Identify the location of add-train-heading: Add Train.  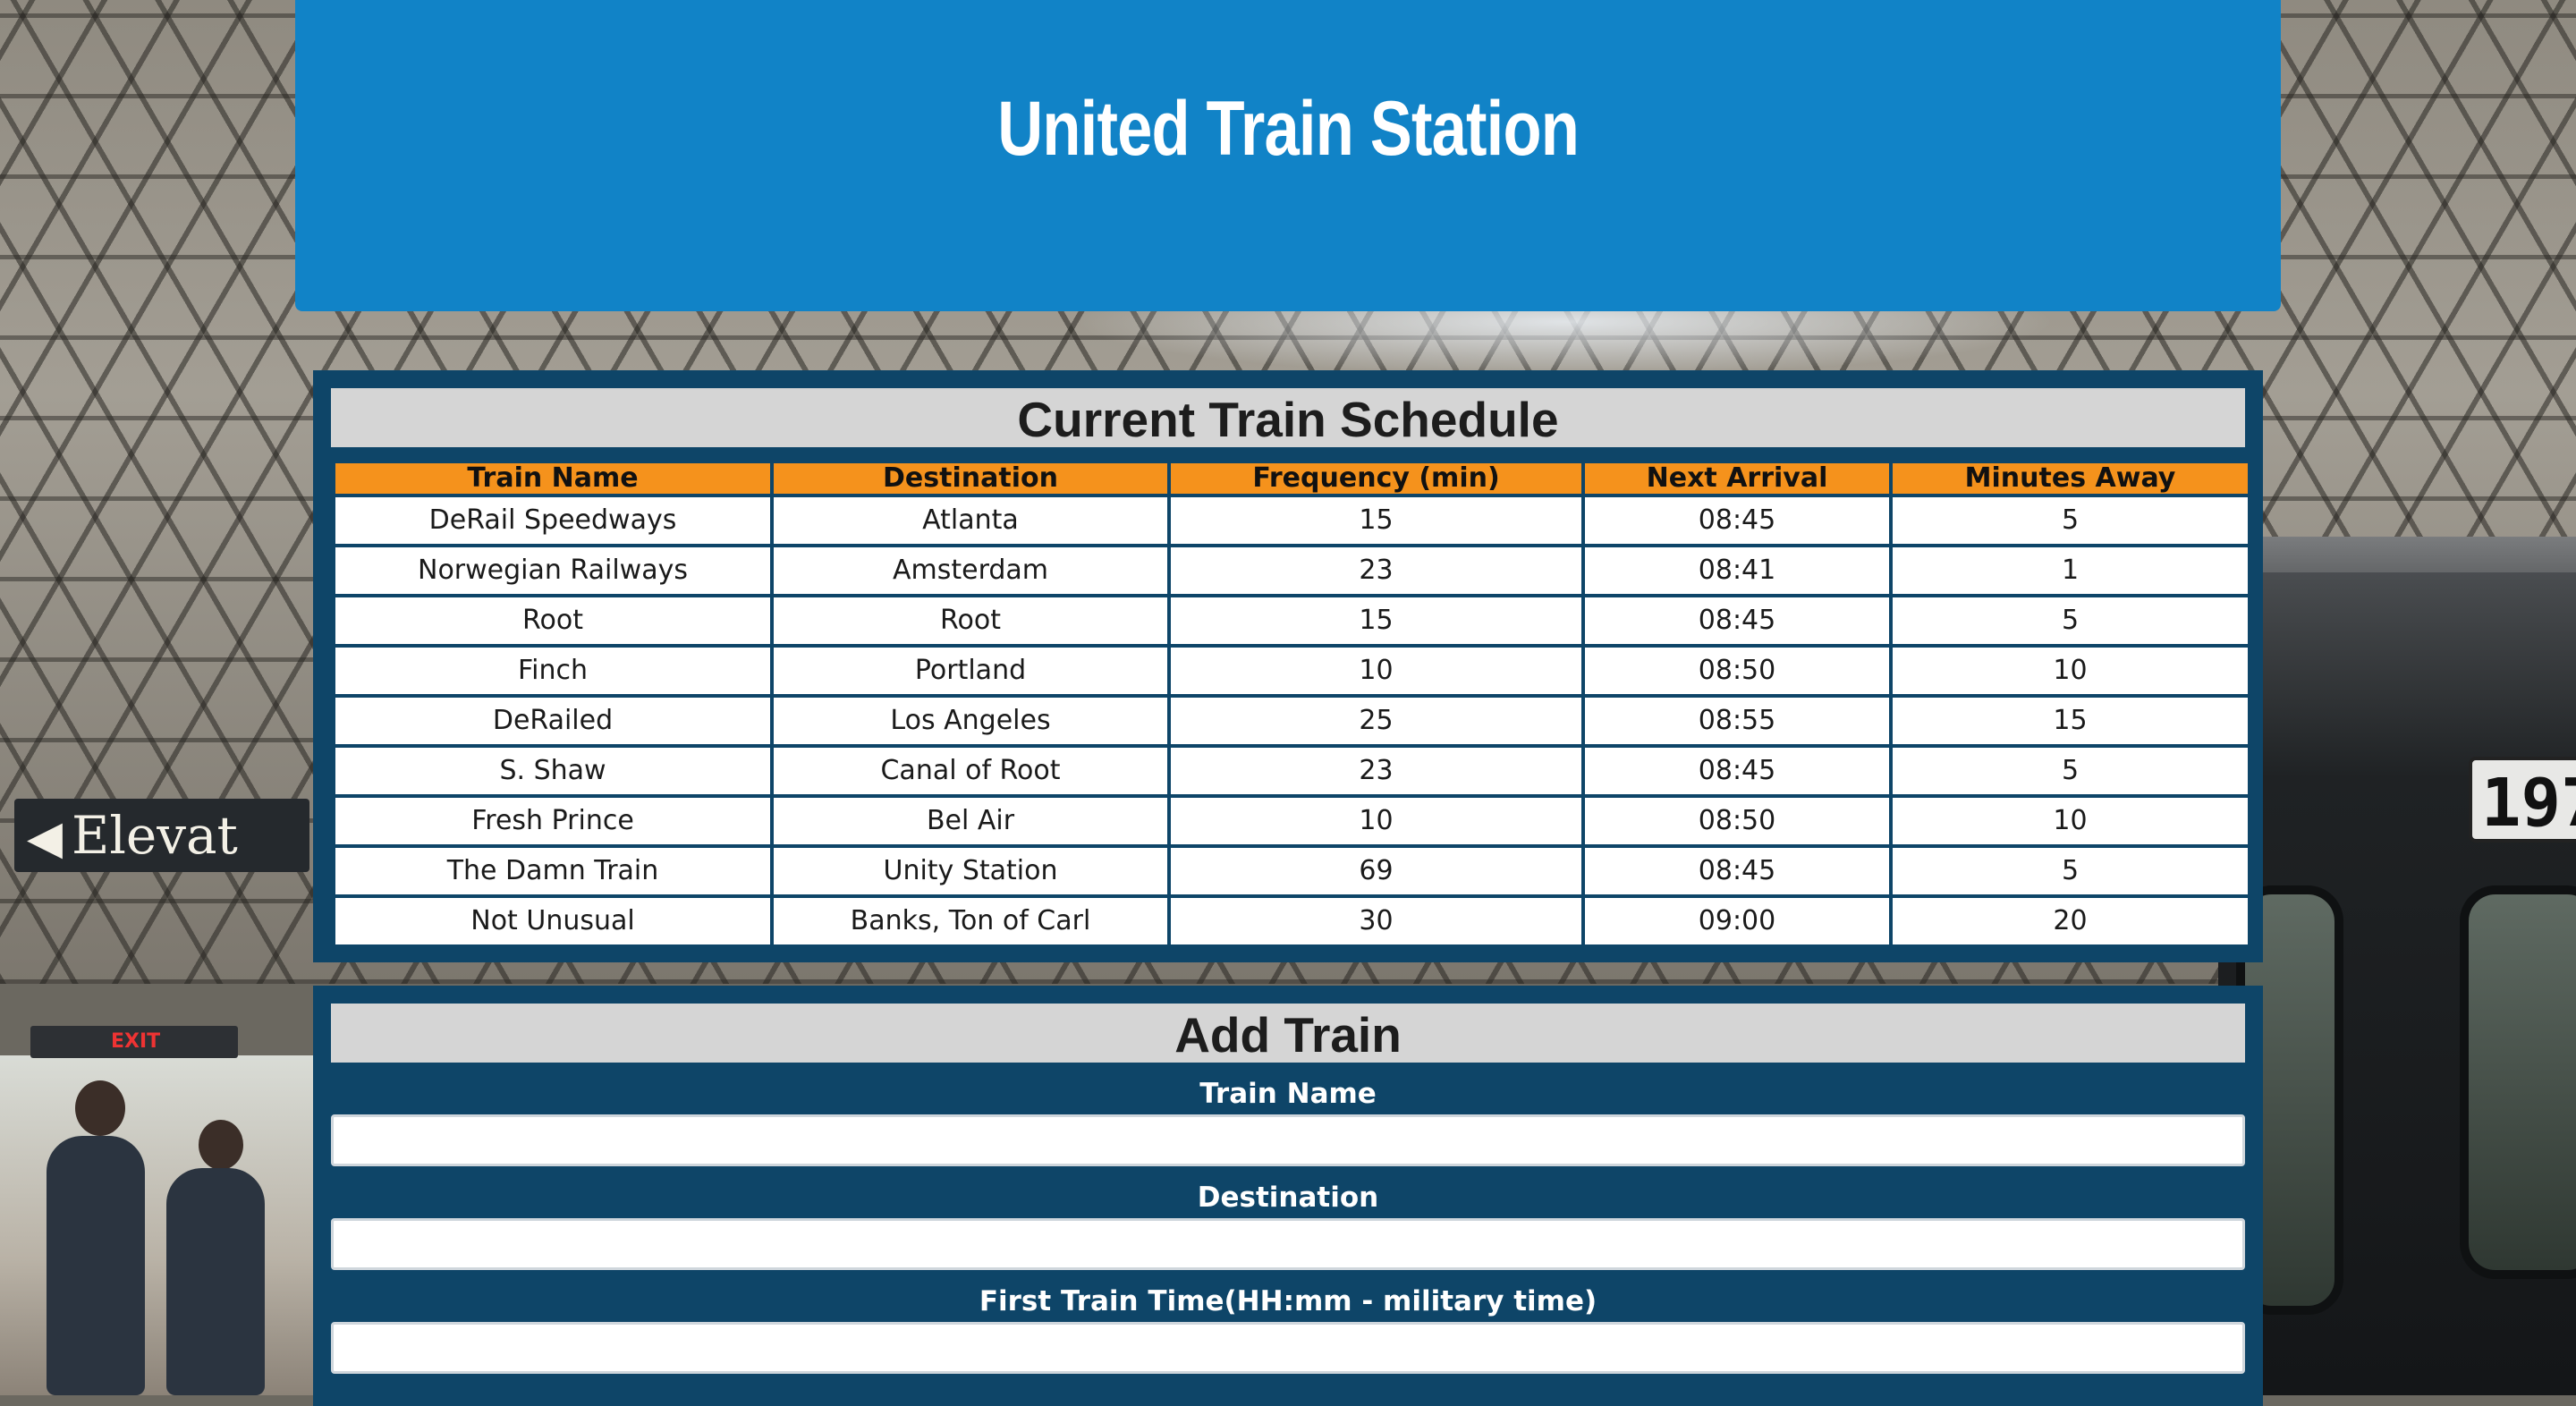
(1288, 1034).